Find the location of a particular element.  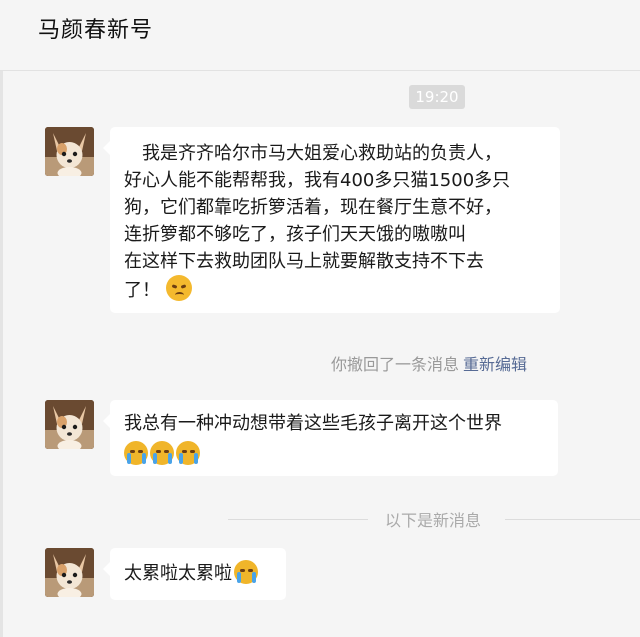

message-timestamp: 19:20 is located at coordinates (437, 97).